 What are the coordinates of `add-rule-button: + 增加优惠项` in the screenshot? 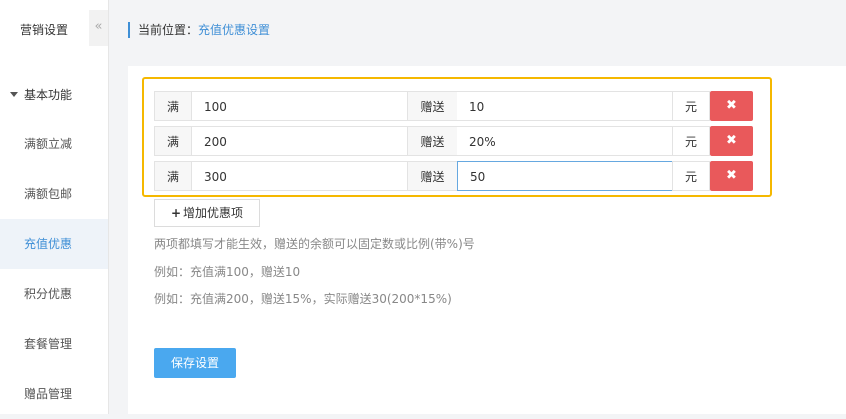 It's located at (207, 213).